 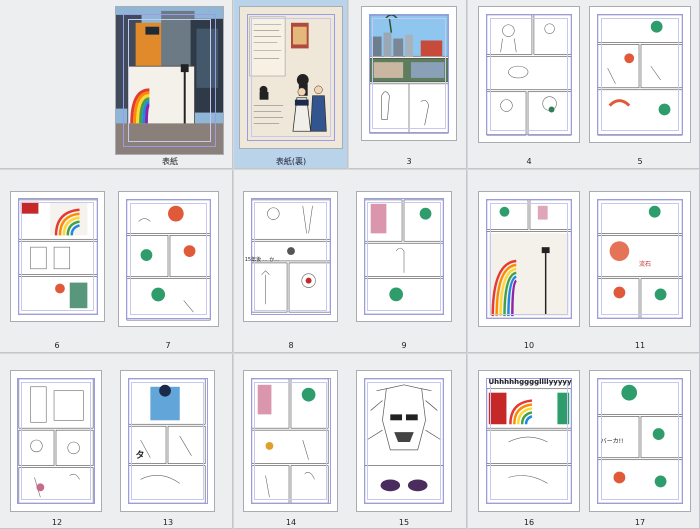 I want to click on page-label-17: 17, so click(x=640, y=523).